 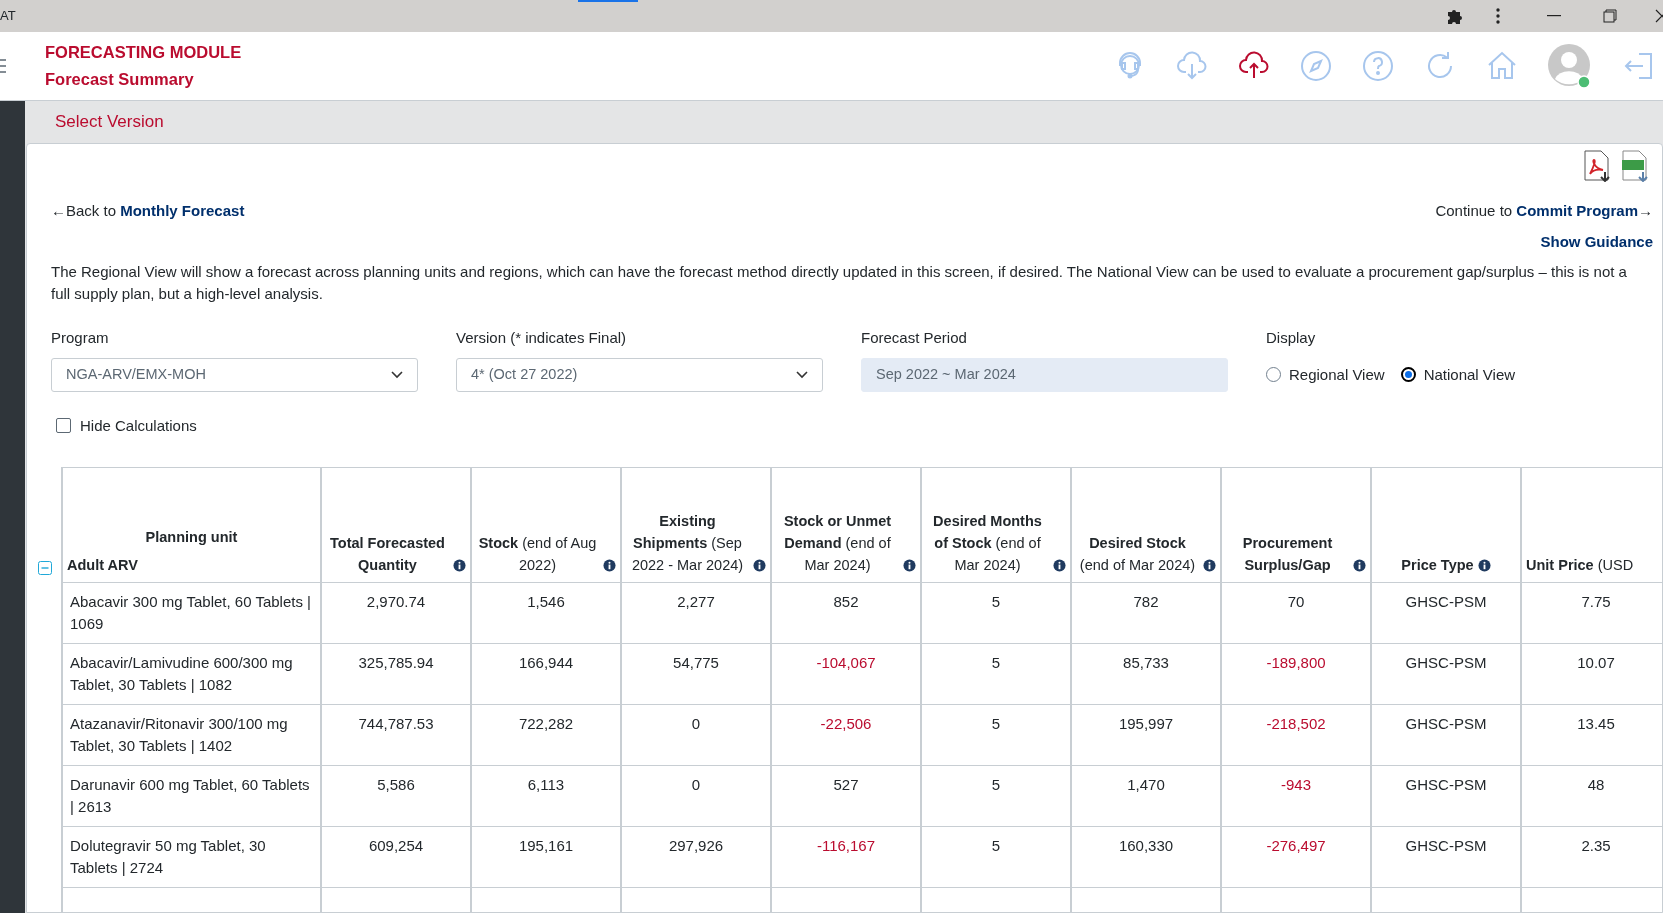 What do you see at coordinates (1596, 723) in the screenshot?
I see `table-cell: 13.45` at bounding box center [1596, 723].